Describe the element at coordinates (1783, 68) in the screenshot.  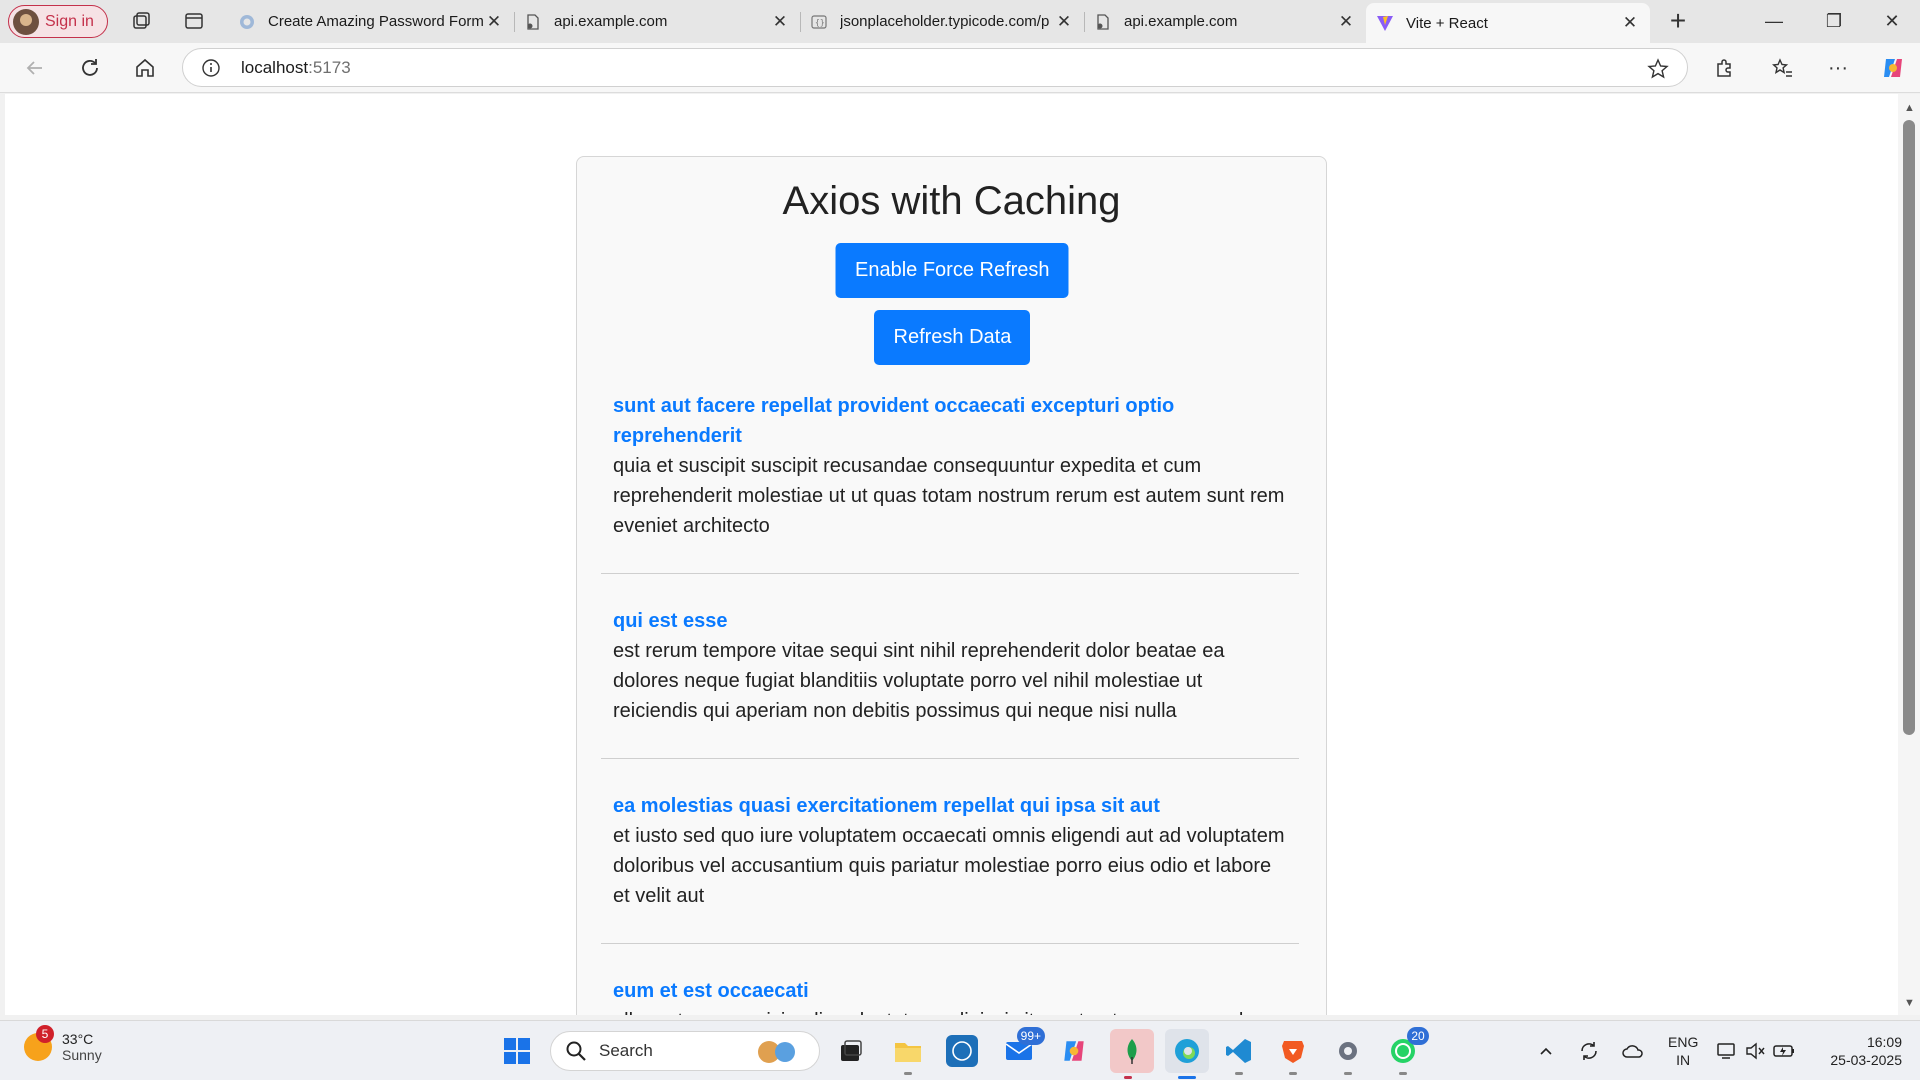
I see `favorites-button` at that location.